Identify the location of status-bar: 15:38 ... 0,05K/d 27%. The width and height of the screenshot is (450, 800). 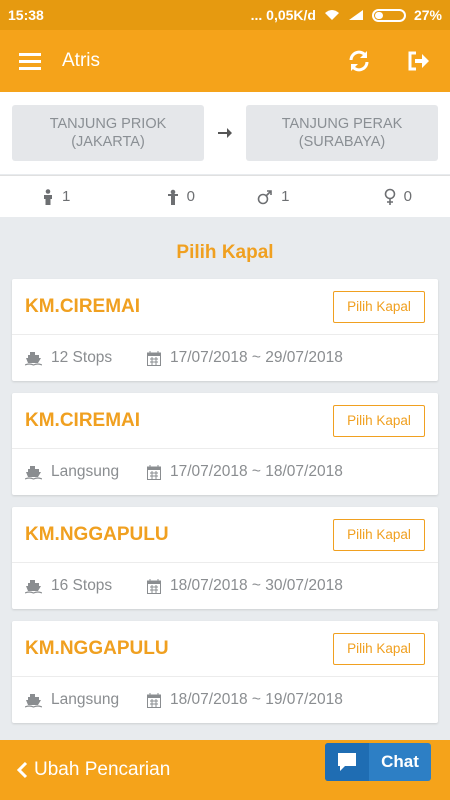
(225, 15).